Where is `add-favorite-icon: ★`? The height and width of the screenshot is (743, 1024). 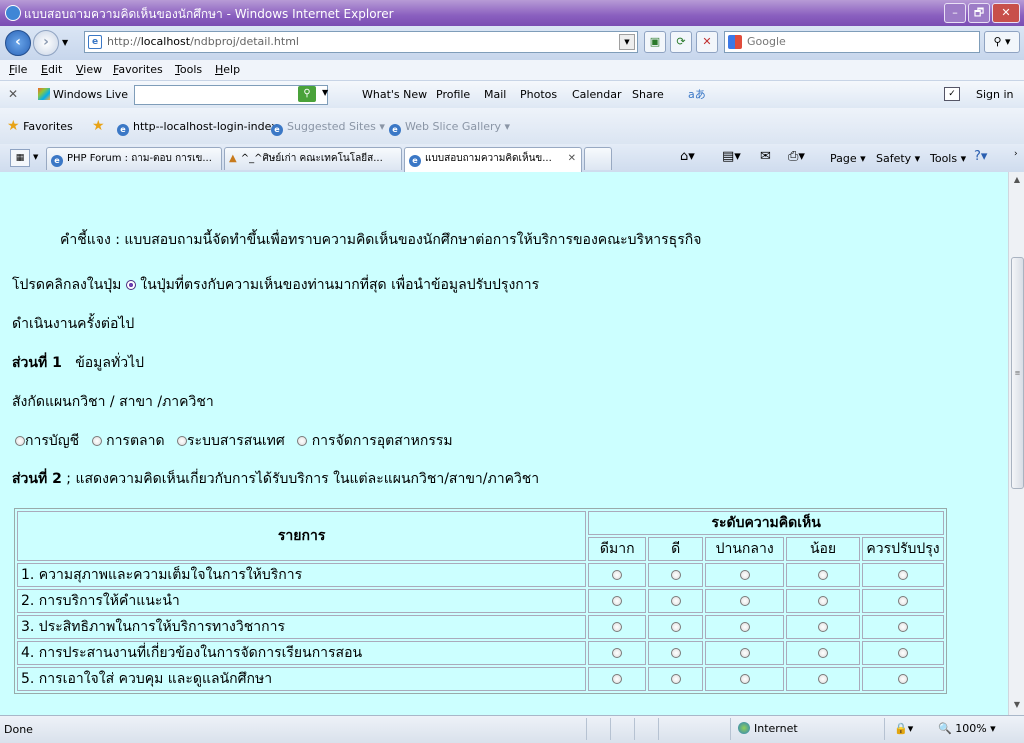
add-favorite-icon: ★ is located at coordinates (98, 126).